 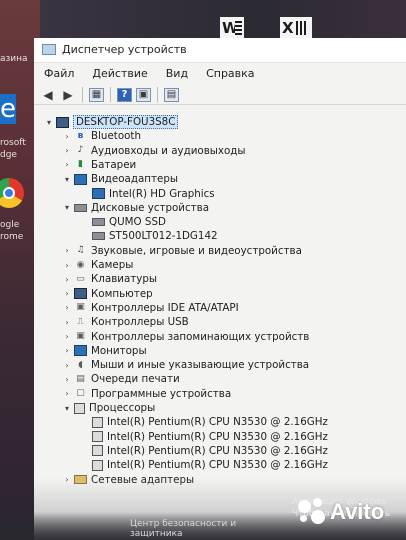 What do you see at coordinates (80, 307) in the screenshot?
I see `ide-controller-icon: ▣` at bounding box center [80, 307].